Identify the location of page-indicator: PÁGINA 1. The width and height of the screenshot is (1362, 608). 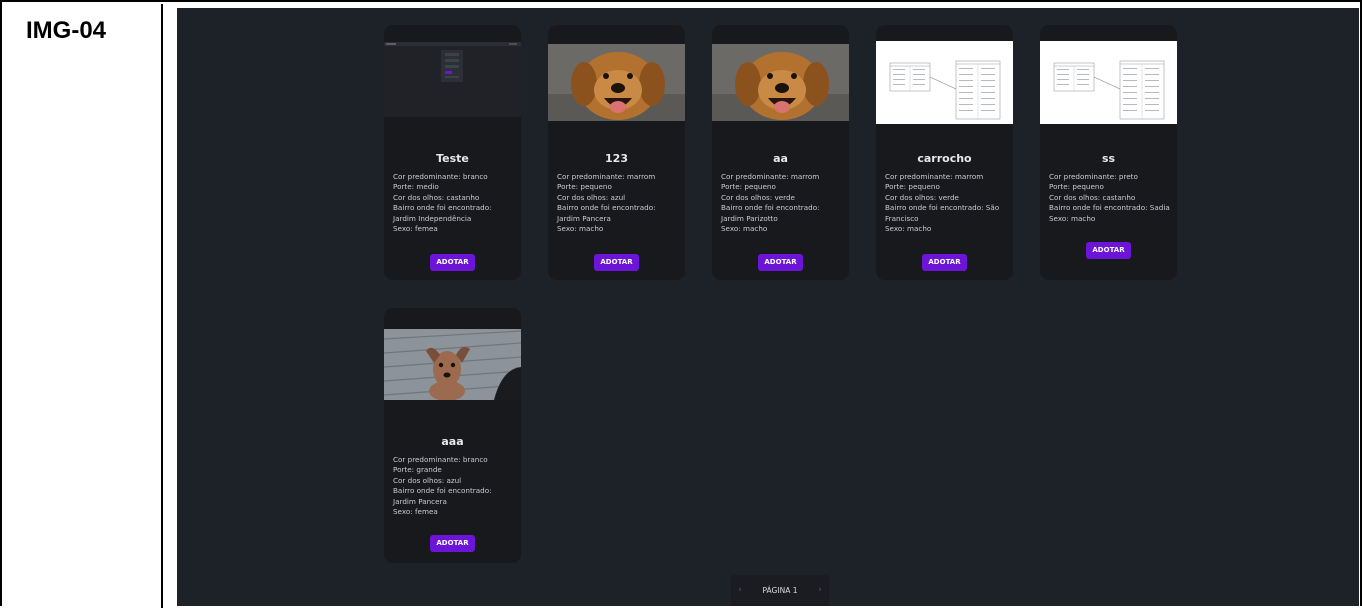
(780, 590).